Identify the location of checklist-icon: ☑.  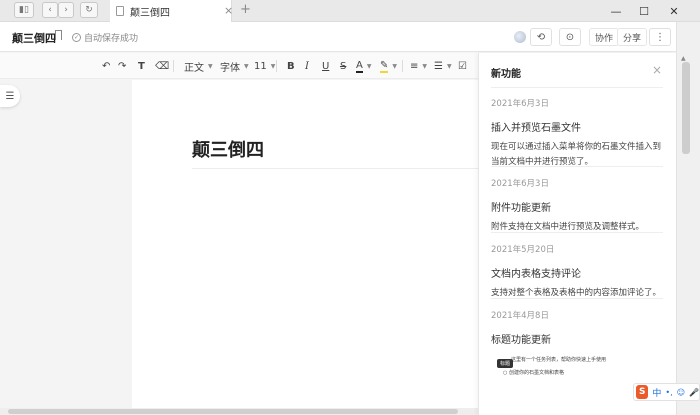
(462, 66).